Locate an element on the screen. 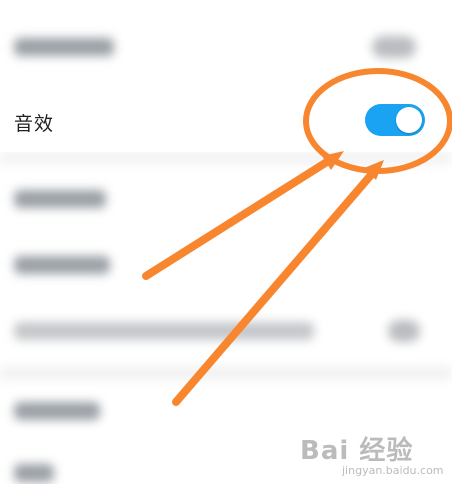 The width and height of the screenshot is (452, 484). watermark: Bai 经验 jingyan.baidu.com is located at coordinates (375, 455).